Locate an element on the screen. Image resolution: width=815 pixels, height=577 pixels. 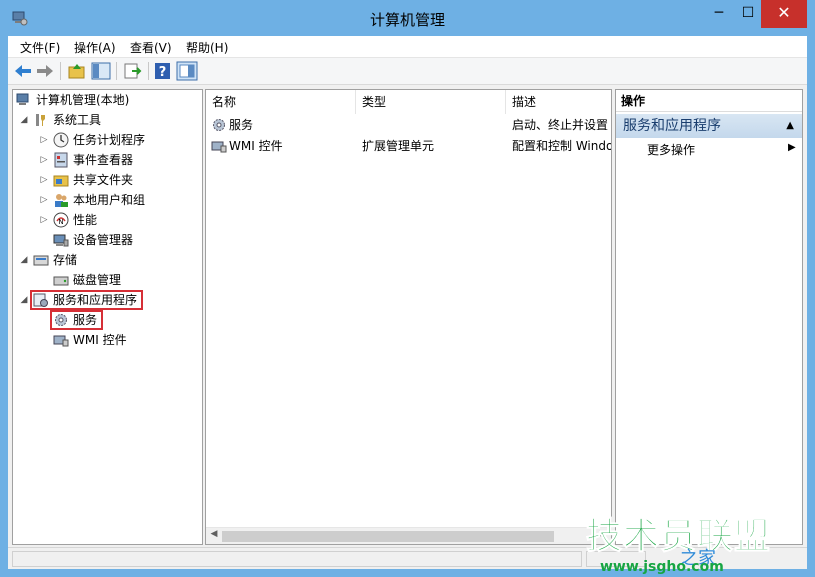
tree-label: 磁盘管理 is located at coordinates (97, 280).